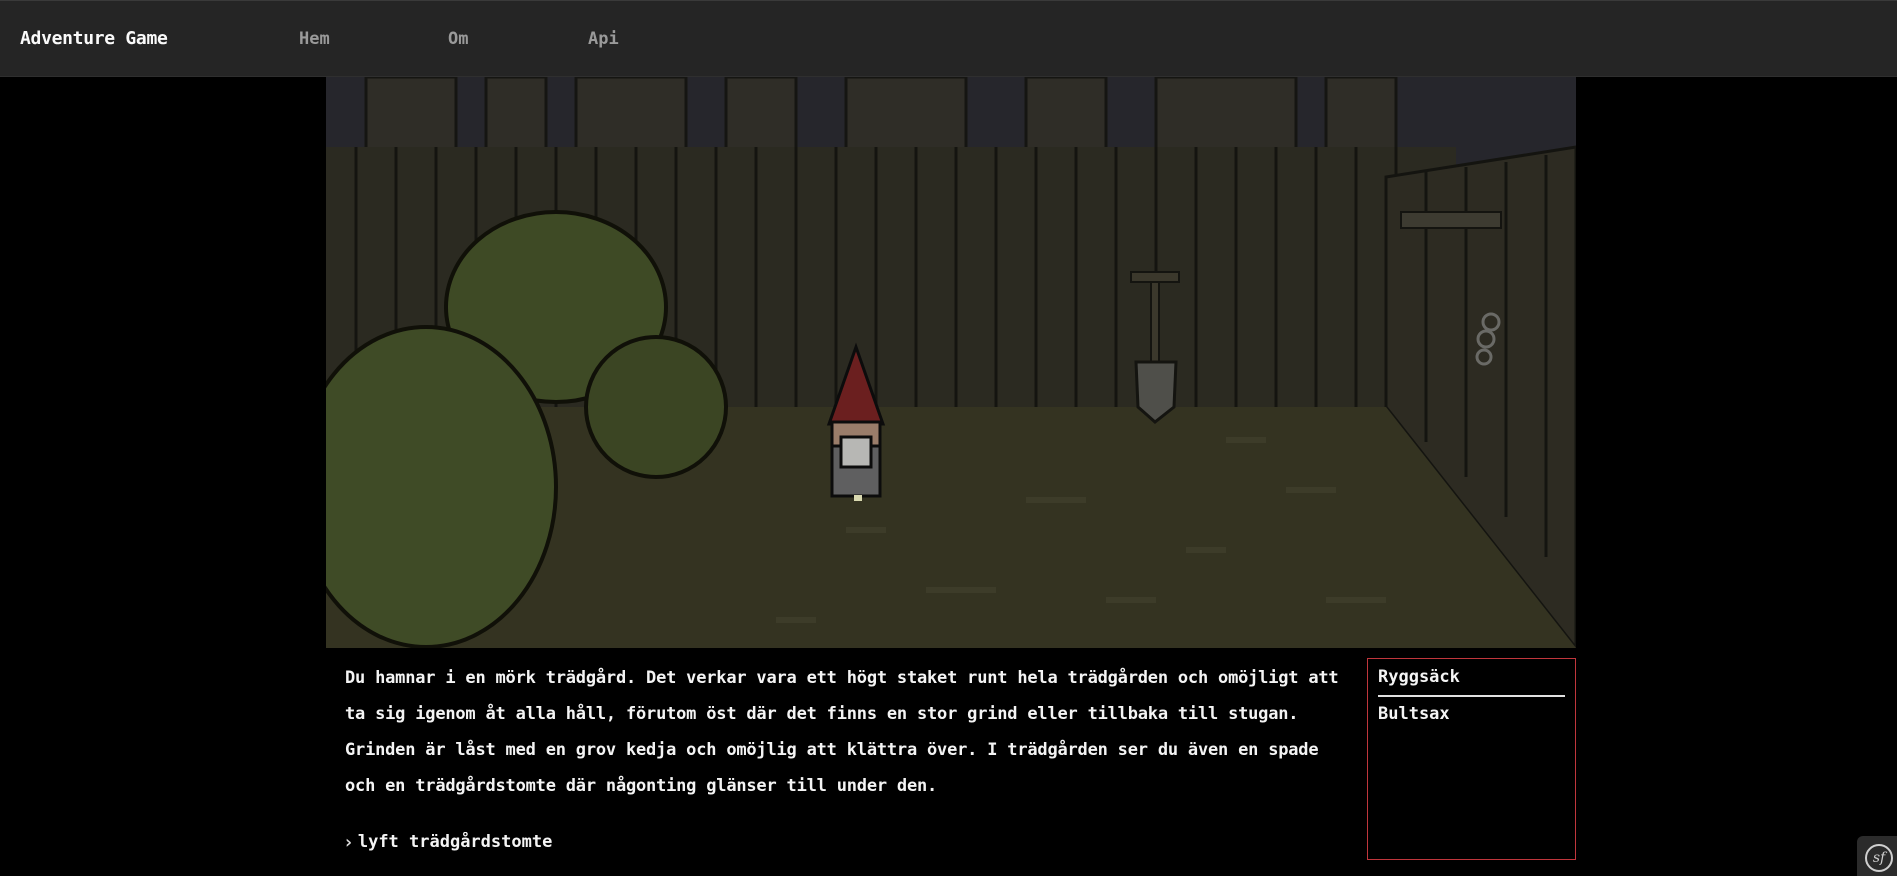 This screenshot has height=876, width=1897. What do you see at coordinates (1471, 696) in the screenshot?
I see `inventory-divider` at bounding box center [1471, 696].